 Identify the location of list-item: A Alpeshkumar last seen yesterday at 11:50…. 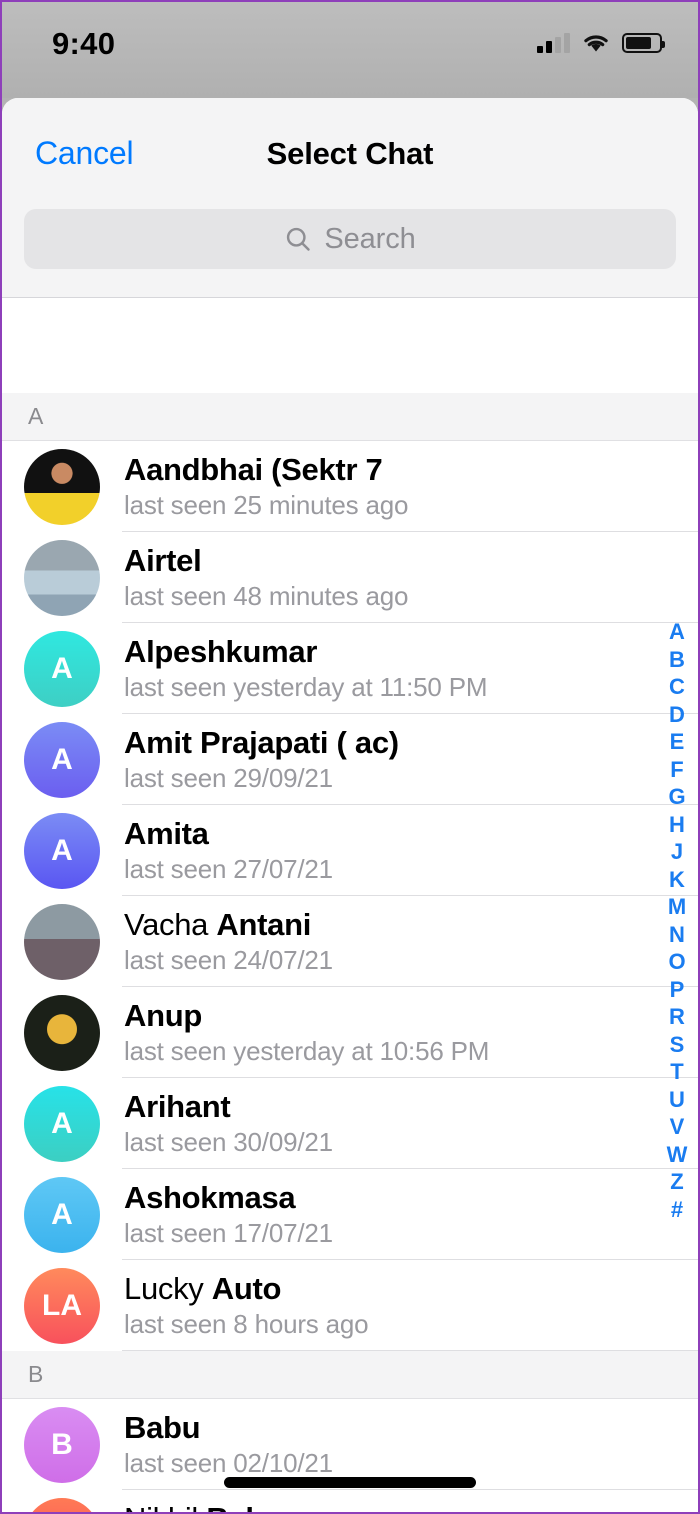
(350, 668).